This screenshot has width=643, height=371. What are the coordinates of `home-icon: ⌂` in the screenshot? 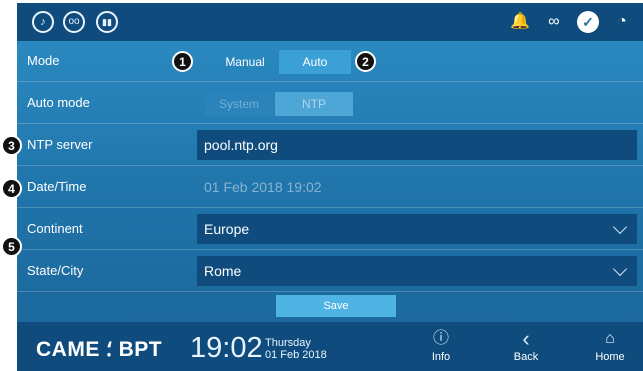 It's located at (610, 338).